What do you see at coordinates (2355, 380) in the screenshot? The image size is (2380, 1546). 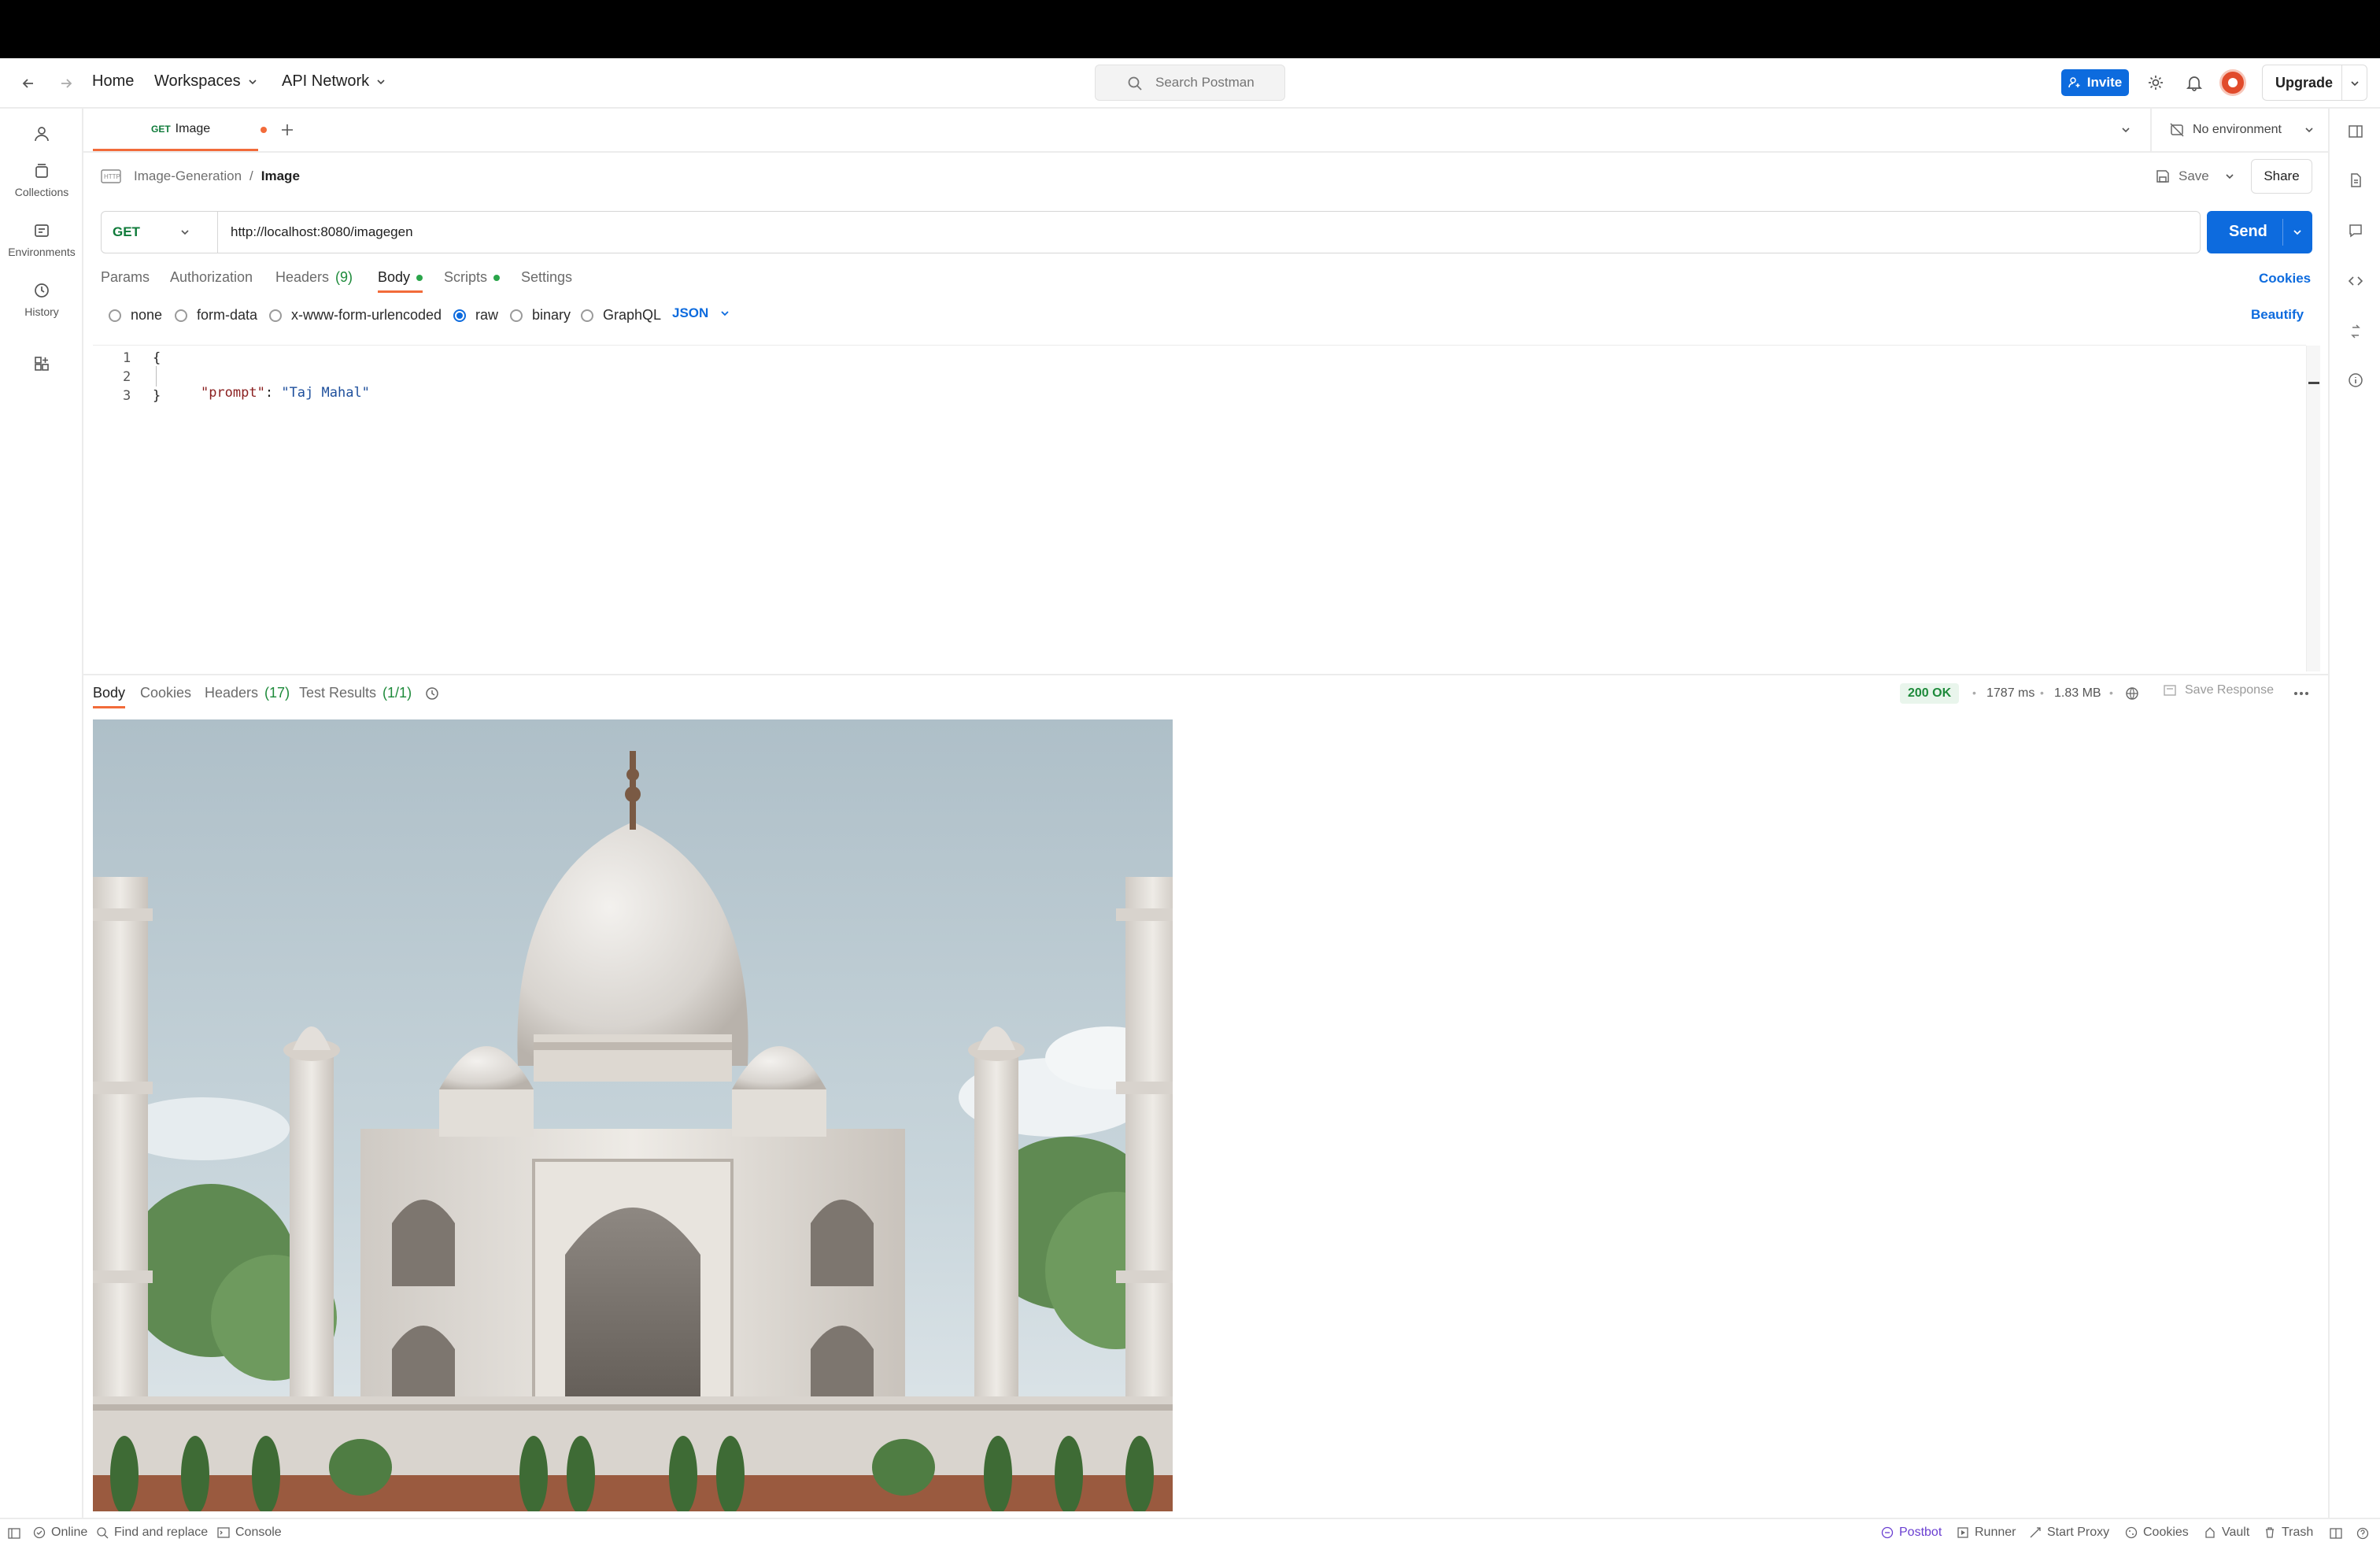 I see `info-icon` at bounding box center [2355, 380].